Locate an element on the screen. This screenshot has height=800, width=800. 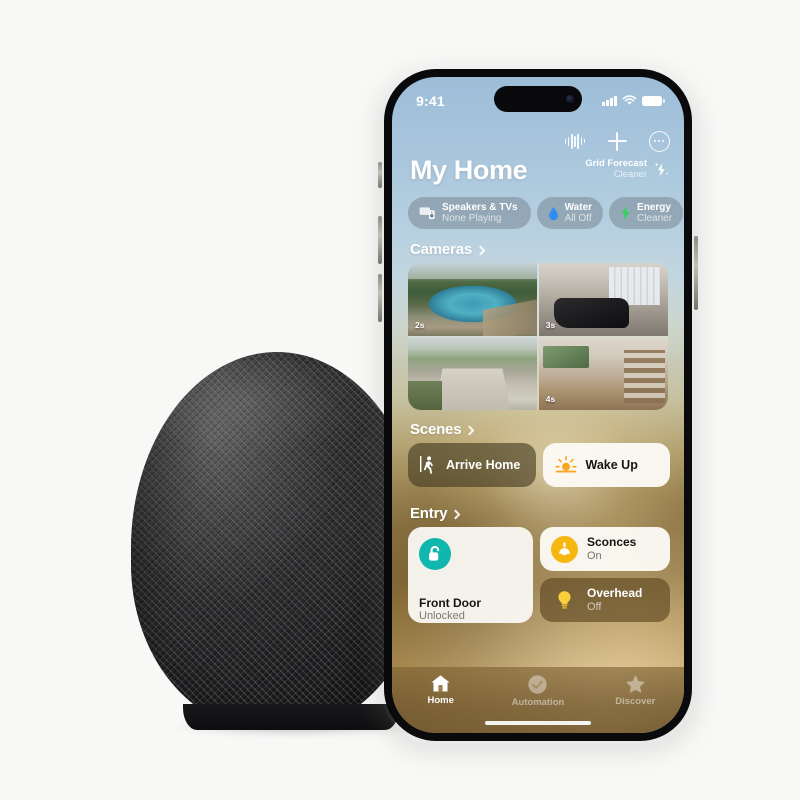
volume-down-button is located at coordinates (380, 298).